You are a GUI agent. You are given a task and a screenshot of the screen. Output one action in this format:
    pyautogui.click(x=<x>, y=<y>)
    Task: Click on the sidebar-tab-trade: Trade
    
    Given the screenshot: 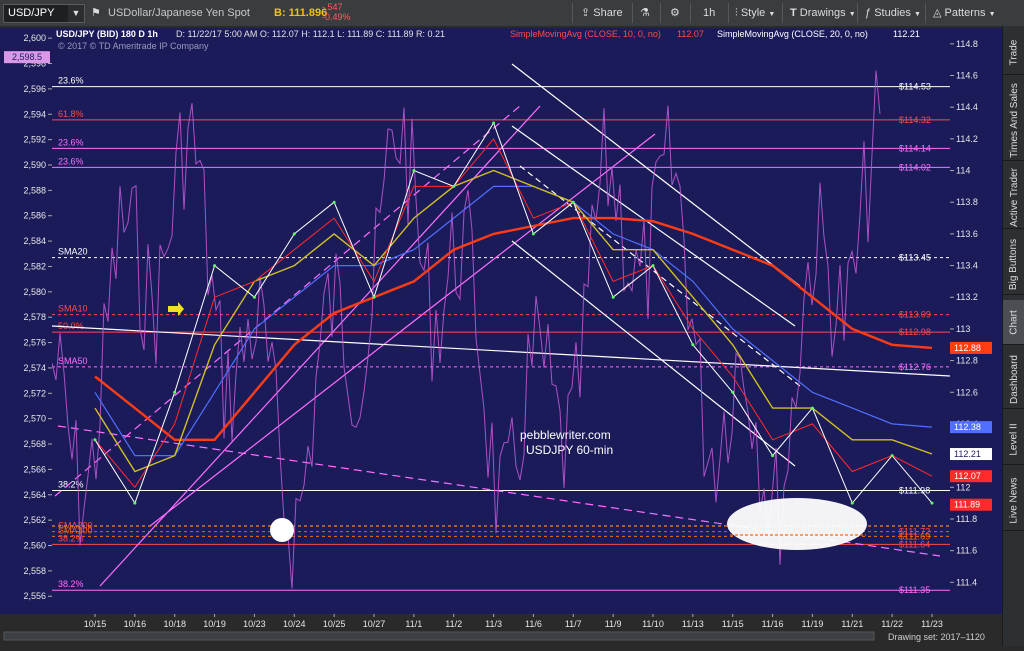 What is the action you would take?
    pyautogui.click(x=1013, y=52)
    